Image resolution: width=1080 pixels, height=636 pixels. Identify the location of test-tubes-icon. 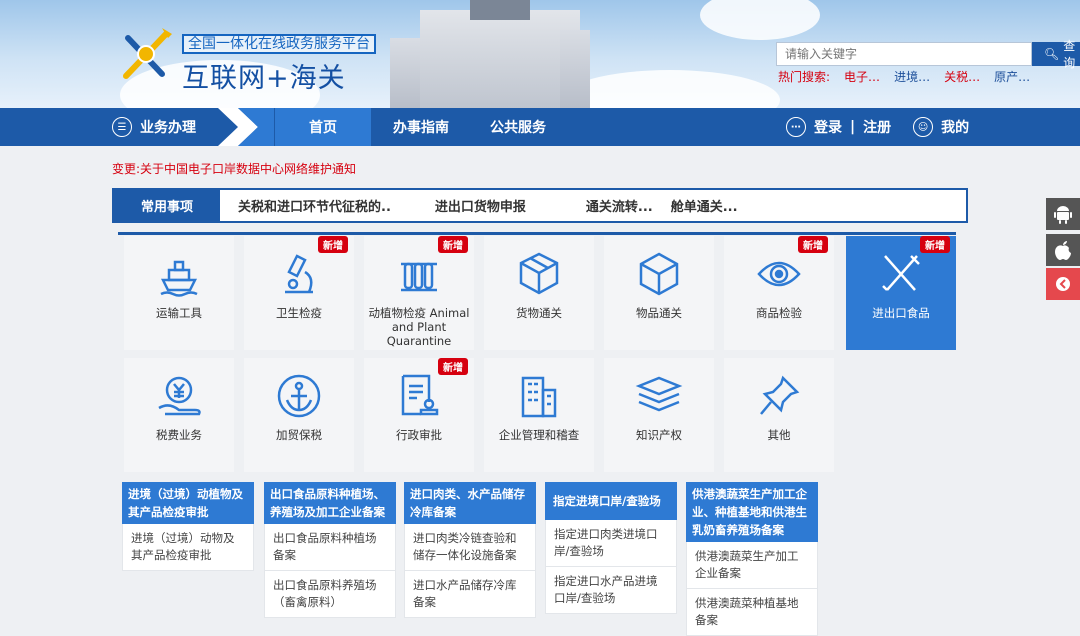
(419, 277).